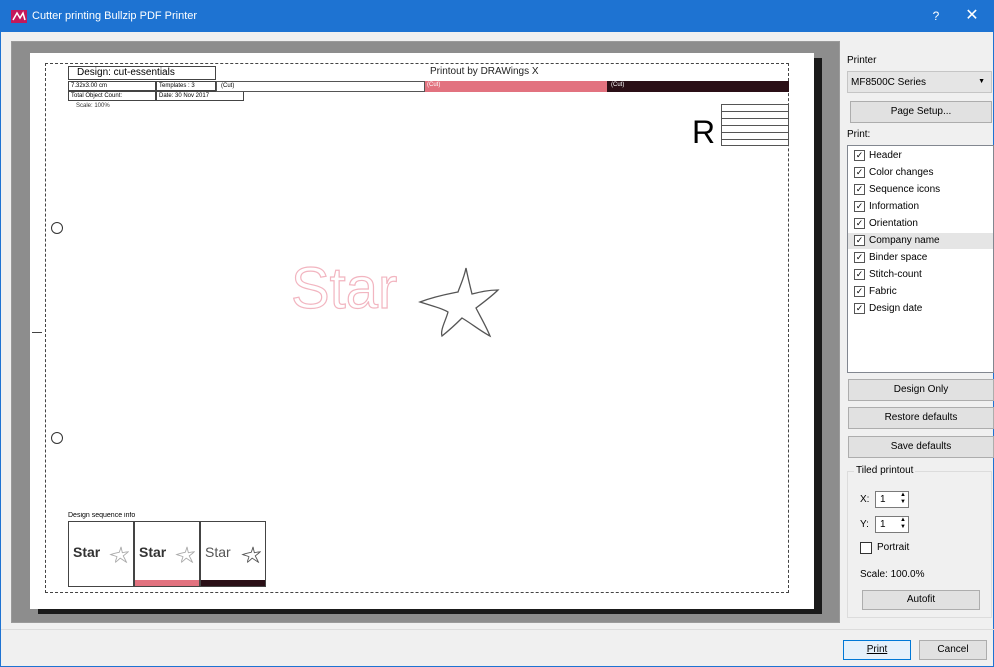 The width and height of the screenshot is (994, 667). What do you see at coordinates (57, 228) in the screenshot?
I see `binder-hole-top` at bounding box center [57, 228].